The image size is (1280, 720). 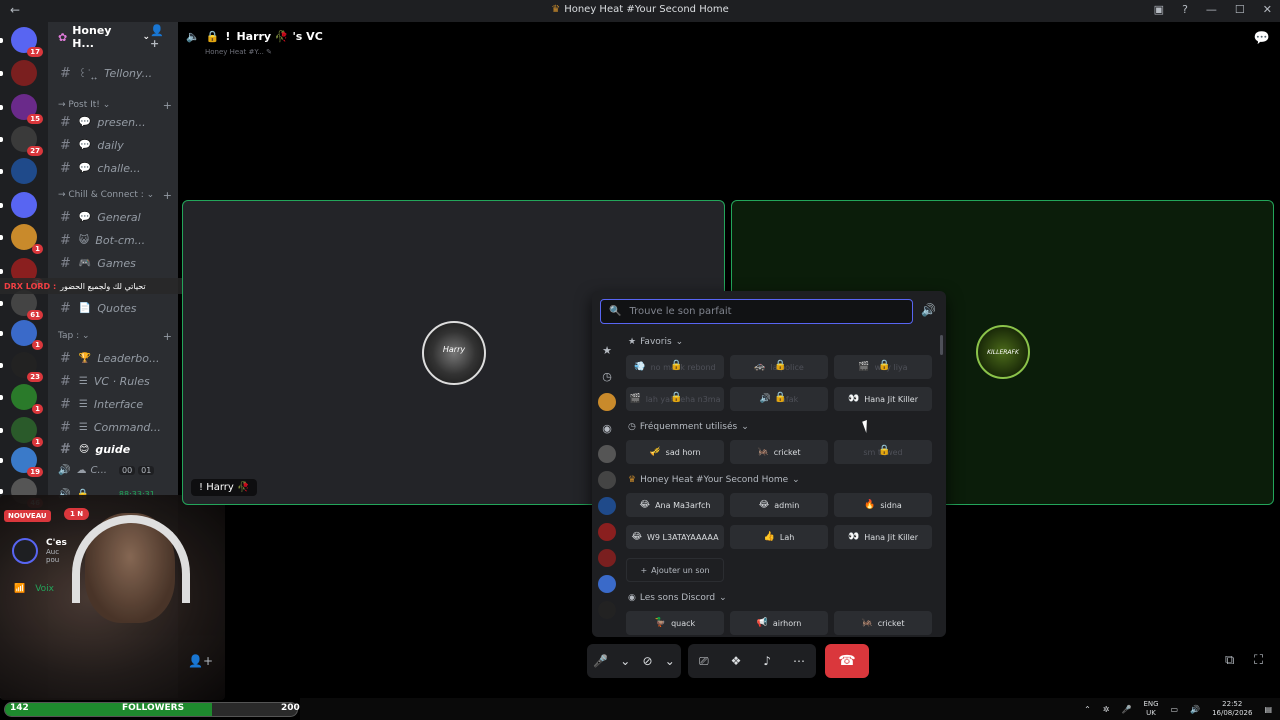 I want to click on language-indicator: ENG UK, so click(x=1150, y=709).